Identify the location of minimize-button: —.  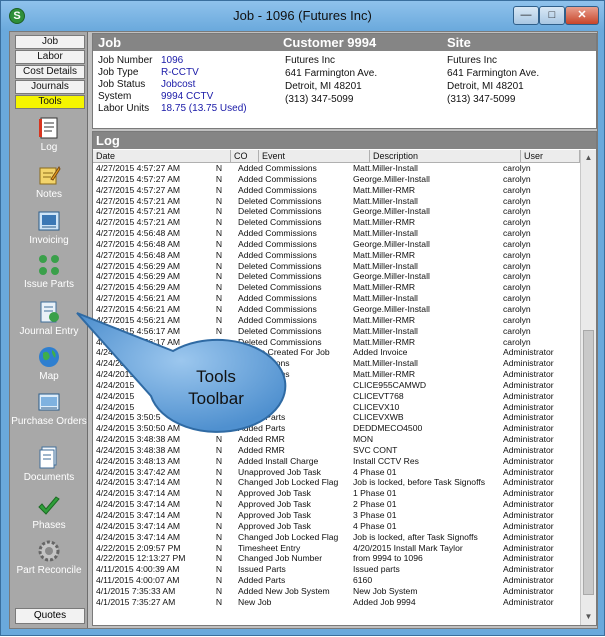
(526, 15).